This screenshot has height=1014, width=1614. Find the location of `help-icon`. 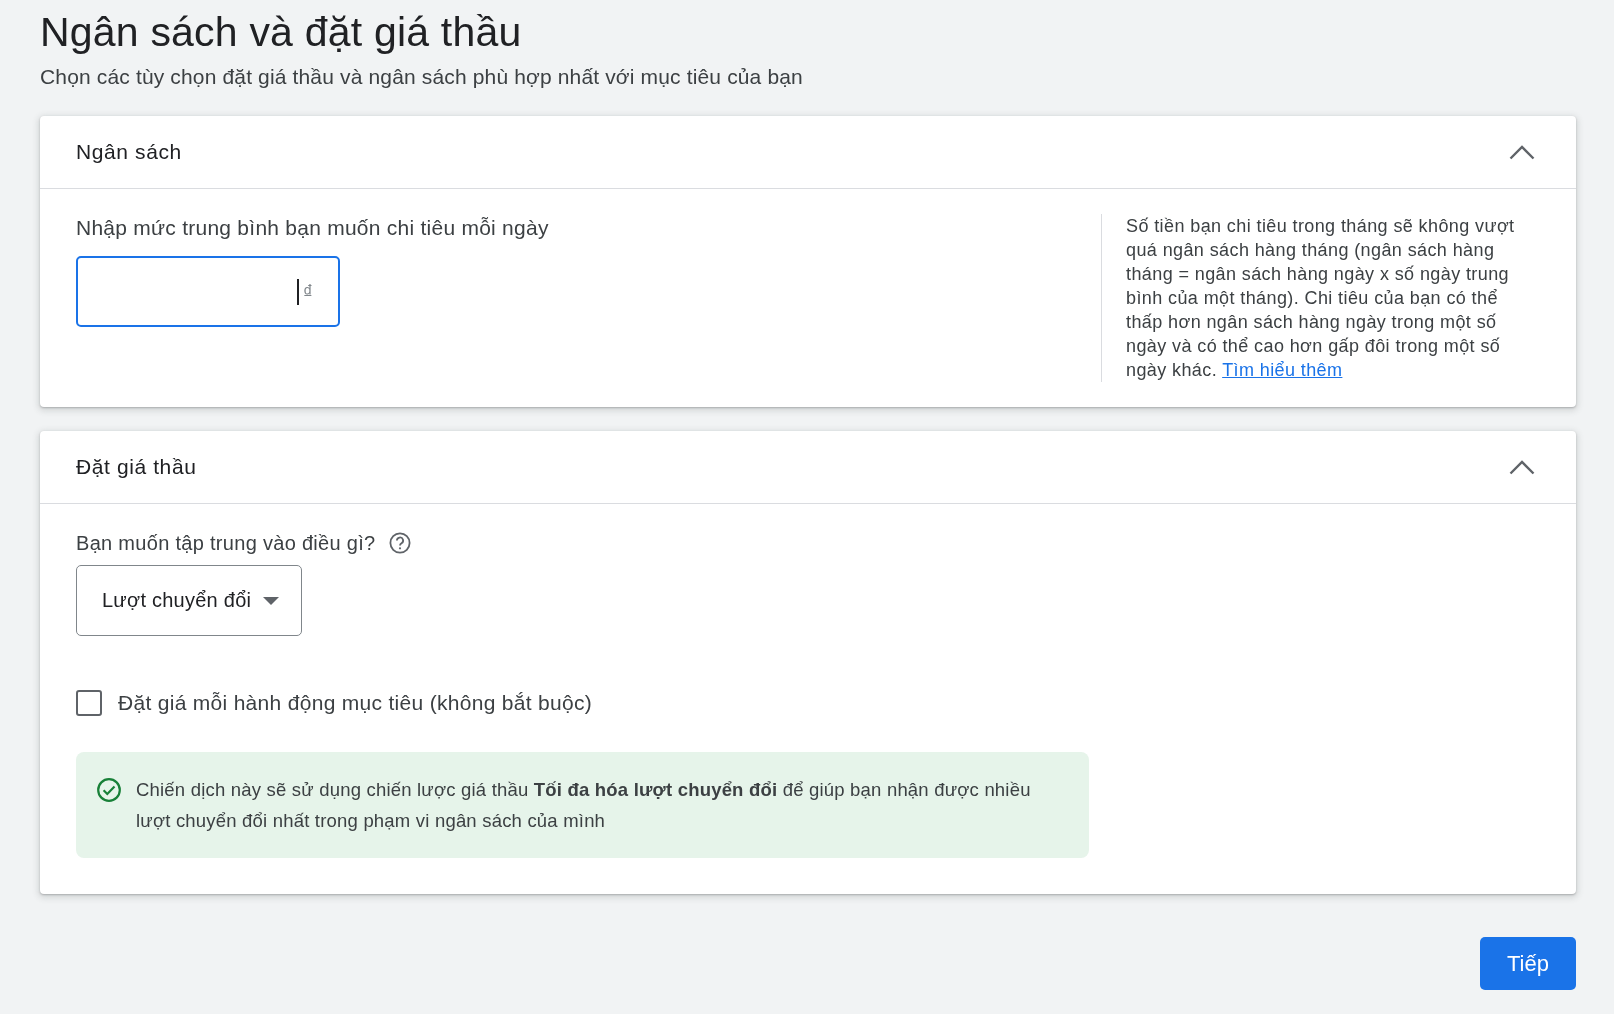

help-icon is located at coordinates (399, 543).